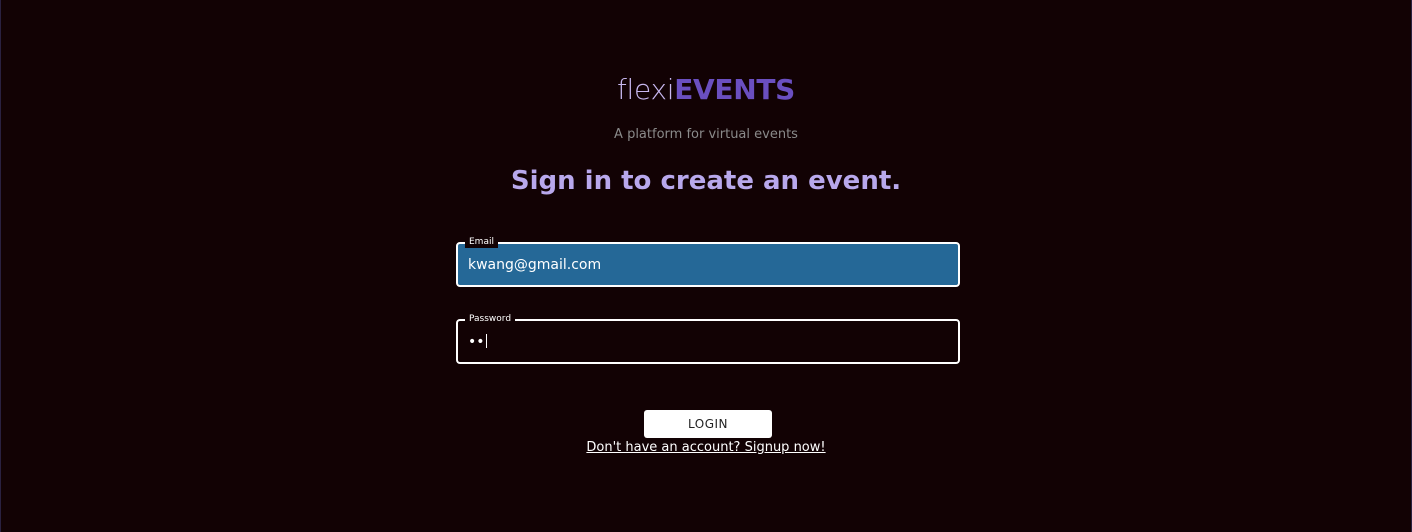 The image size is (1412, 532). What do you see at coordinates (708, 261) in the screenshot?
I see `email-field: Email kwang@gmail.com` at bounding box center [708, 261].